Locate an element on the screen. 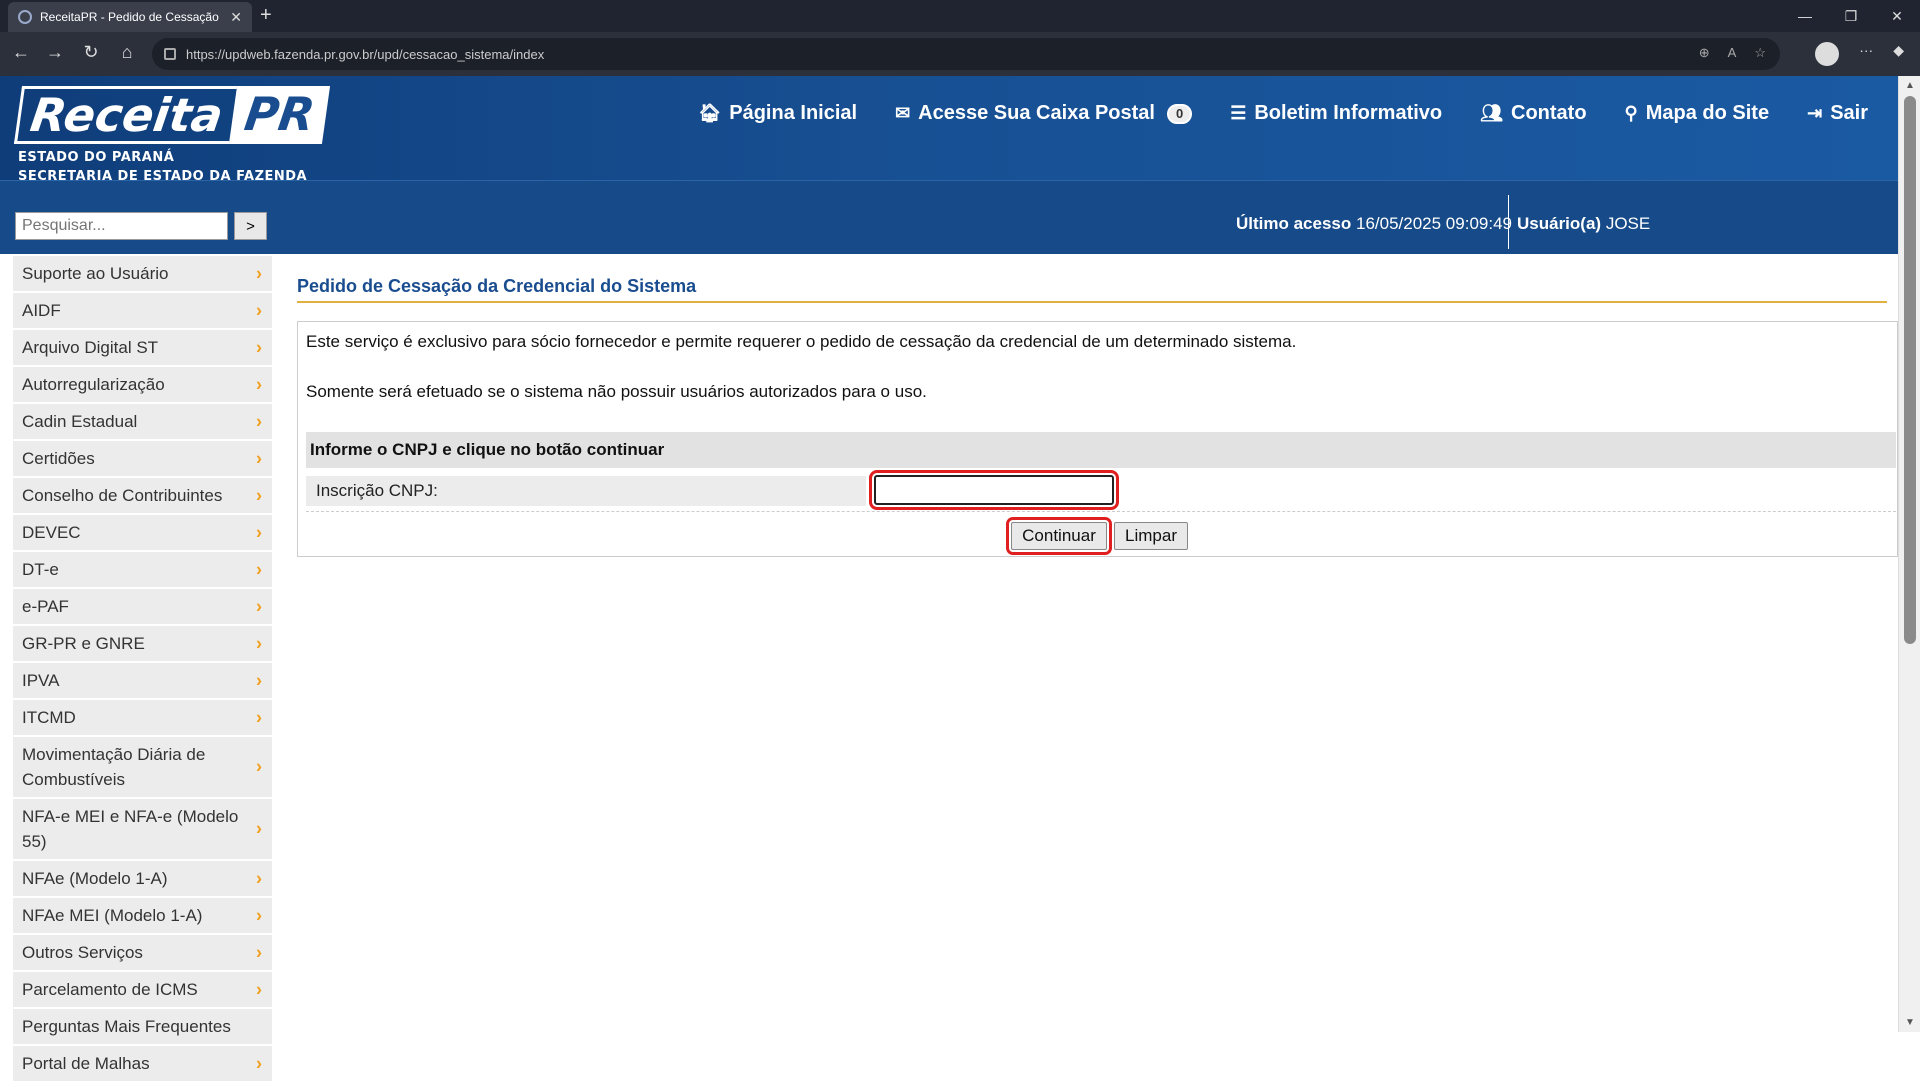  header-divider is located at coordinates (1508, 222).